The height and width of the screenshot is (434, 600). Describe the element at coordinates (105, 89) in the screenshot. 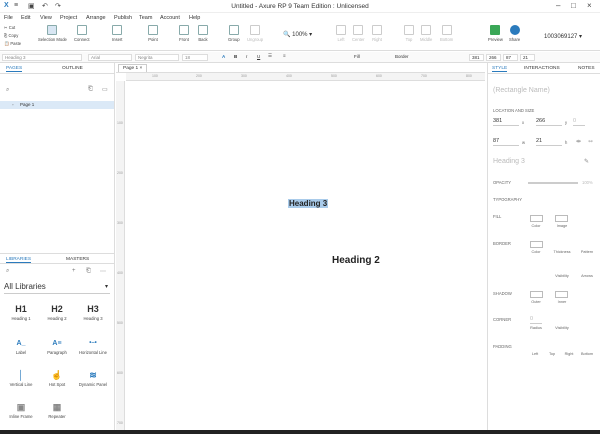

I see `add-folder-icon: ▭` at that location.